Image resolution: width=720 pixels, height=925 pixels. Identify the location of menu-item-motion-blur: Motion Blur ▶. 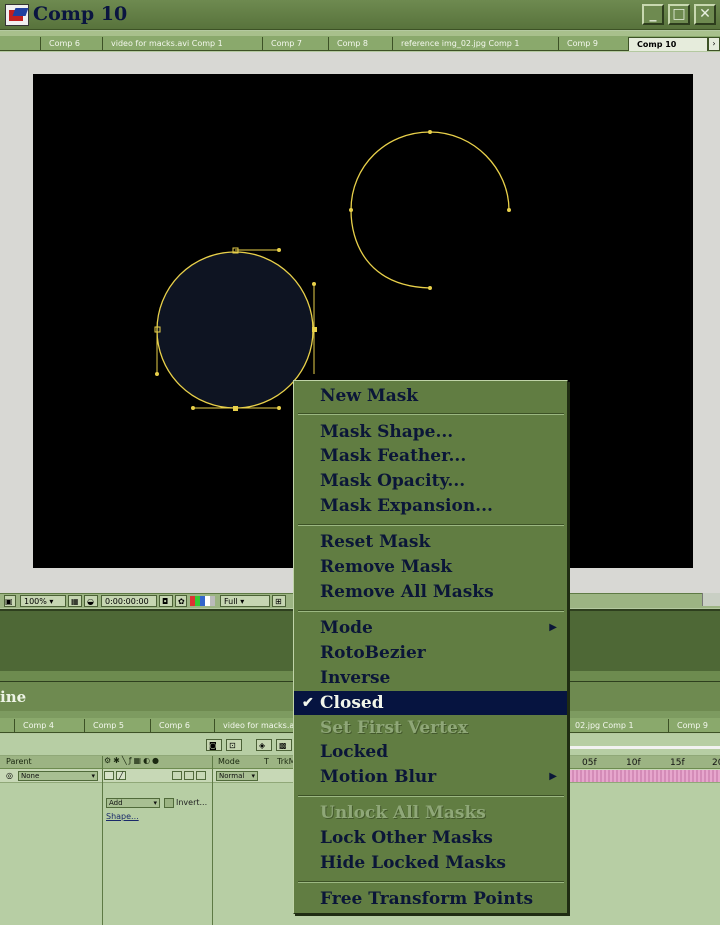
(430, 777).